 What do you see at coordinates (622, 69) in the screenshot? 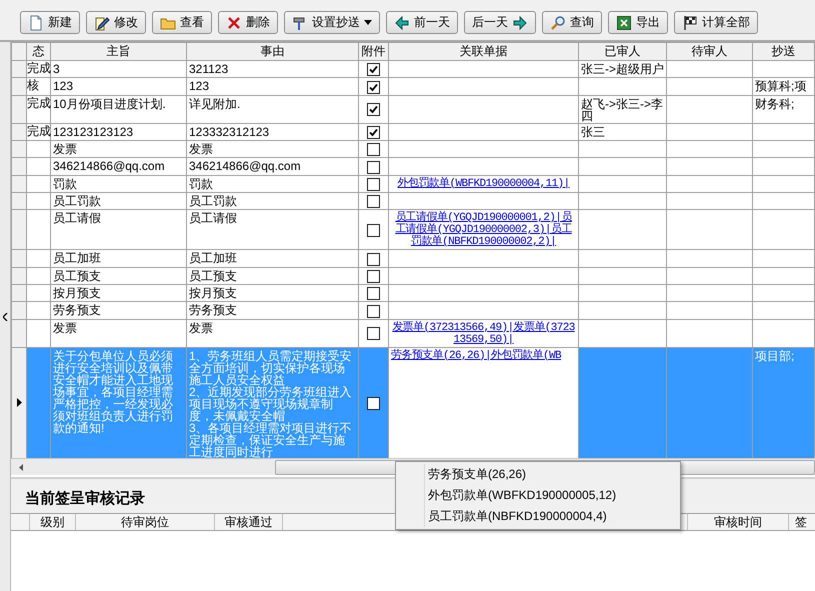
I see `table-cell: 张三->超级用户` at bounding box center [622, 69].